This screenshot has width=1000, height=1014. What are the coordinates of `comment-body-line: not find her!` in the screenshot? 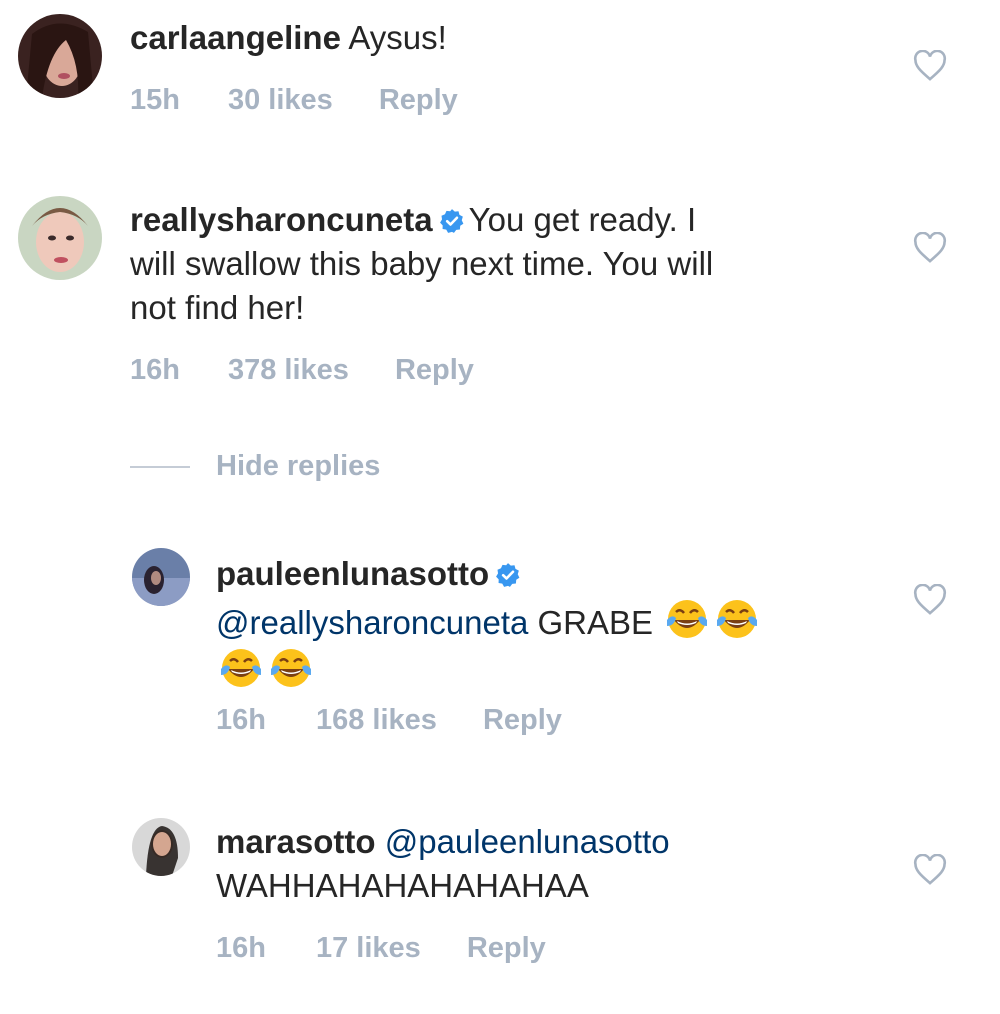 It's located at (217, 307).